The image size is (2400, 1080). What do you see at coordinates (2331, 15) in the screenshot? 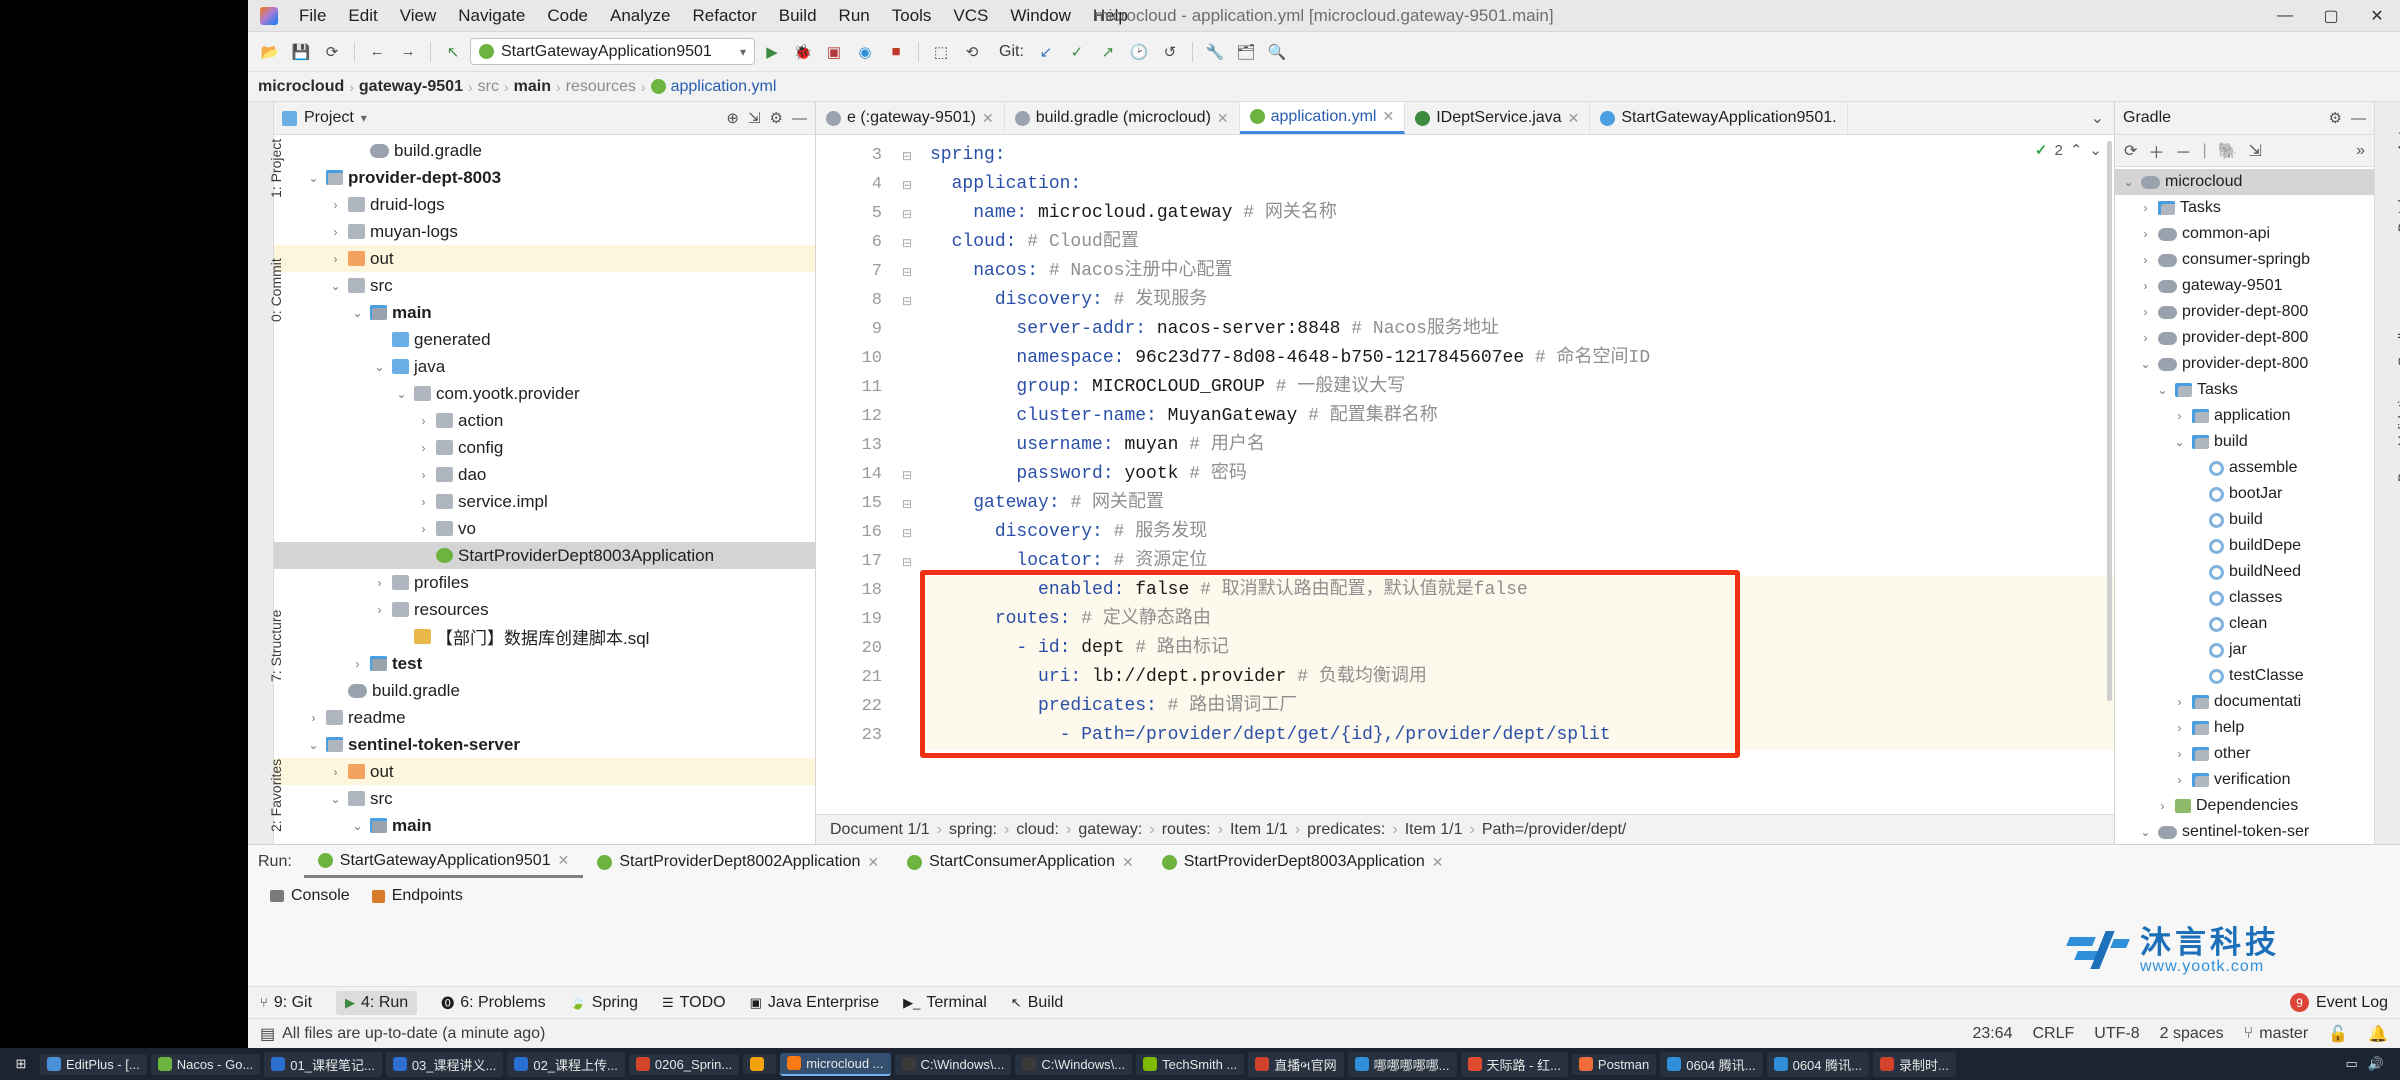
I see `maximize-button: ▢` at bounding box center [2331, 15].